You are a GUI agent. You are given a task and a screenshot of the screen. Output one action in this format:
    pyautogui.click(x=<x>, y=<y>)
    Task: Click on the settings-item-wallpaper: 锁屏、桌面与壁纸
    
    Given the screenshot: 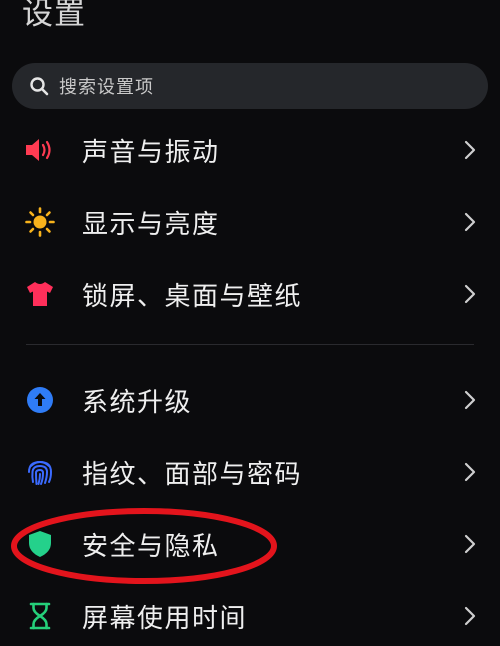 What is the action you would take?
    pyautogui.click(x=250, y=294)
    